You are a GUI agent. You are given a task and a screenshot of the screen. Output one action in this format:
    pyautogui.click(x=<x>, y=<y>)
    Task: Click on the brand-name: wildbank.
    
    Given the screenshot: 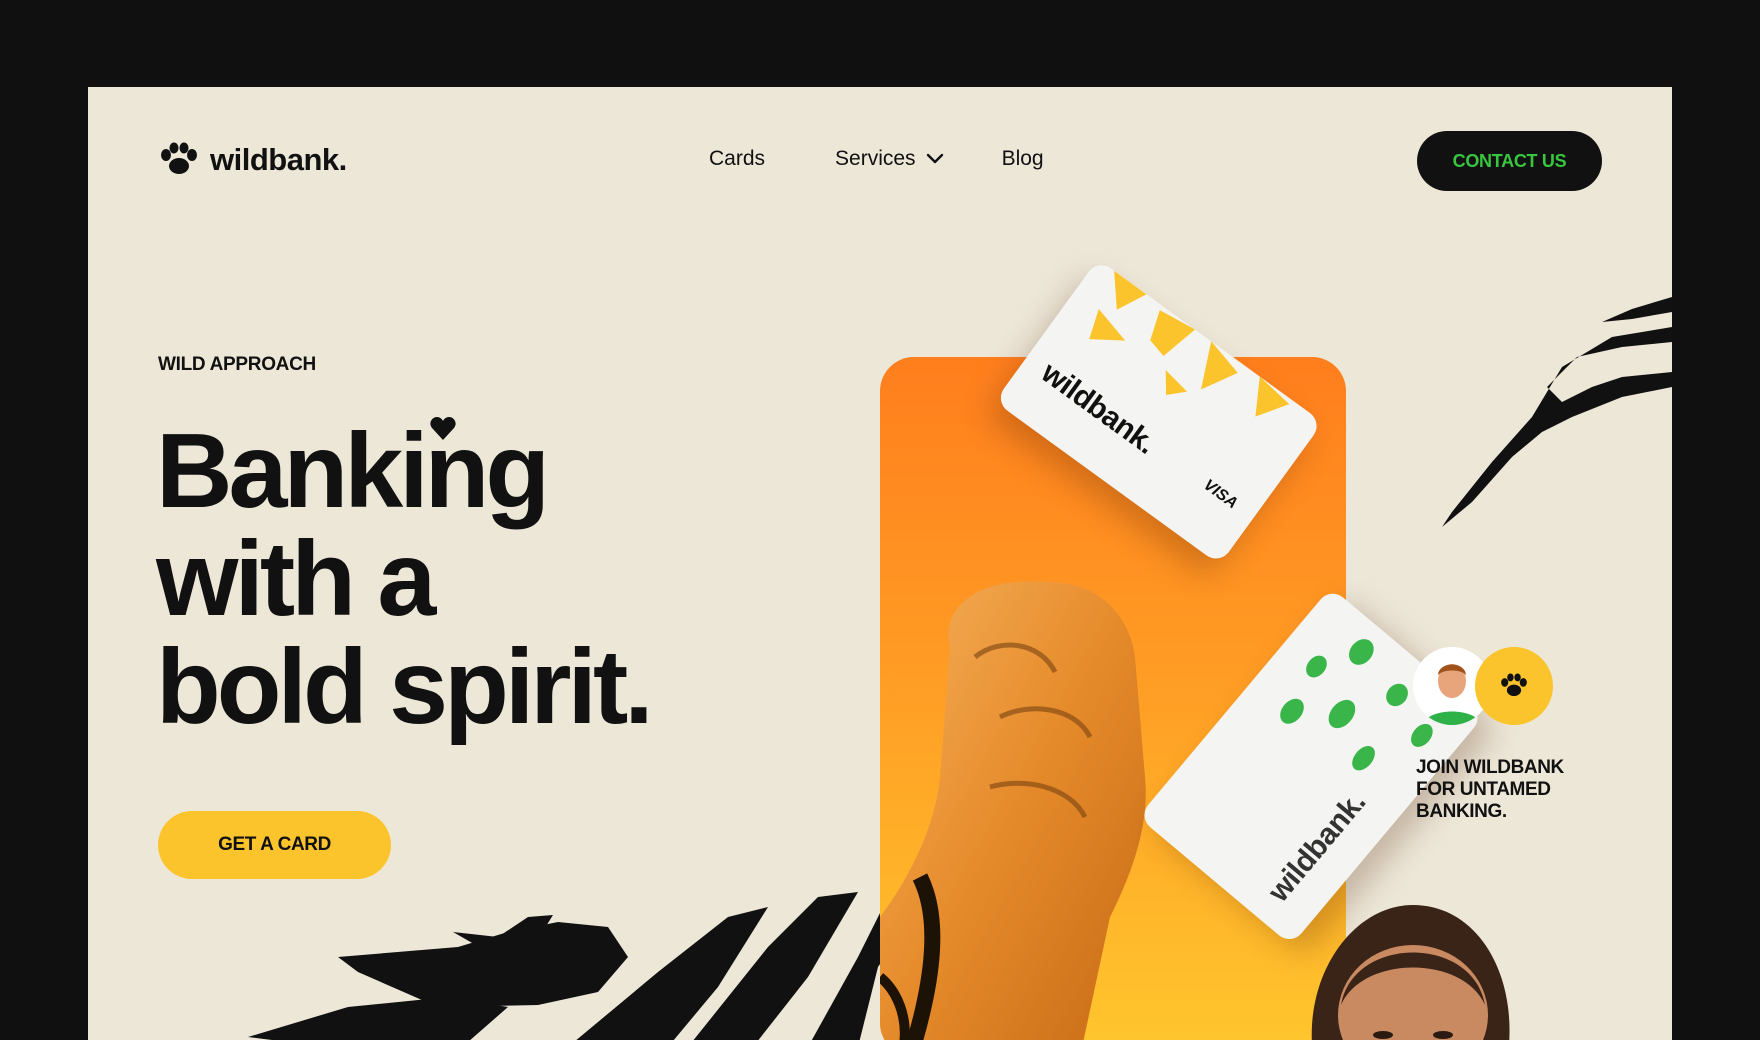 What is the action you would take?
    pyautogui.click(x=278, y=159)
    